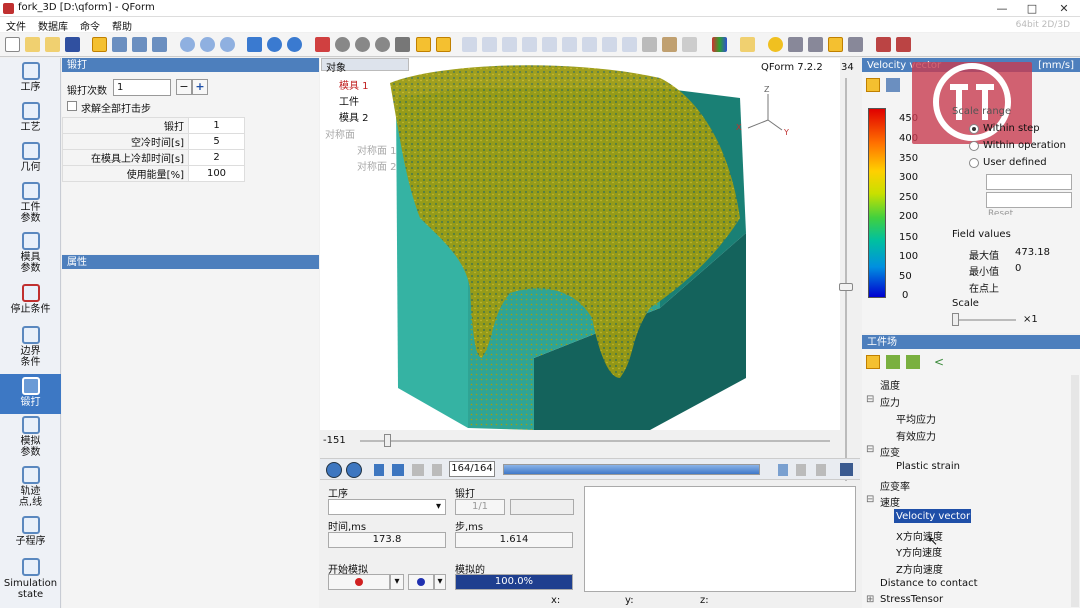 This screenshot has height=608, width=1080. Describe the element at coordinates (472, 469) in the screenshot. I see `step-counter: 164/164` at that location.